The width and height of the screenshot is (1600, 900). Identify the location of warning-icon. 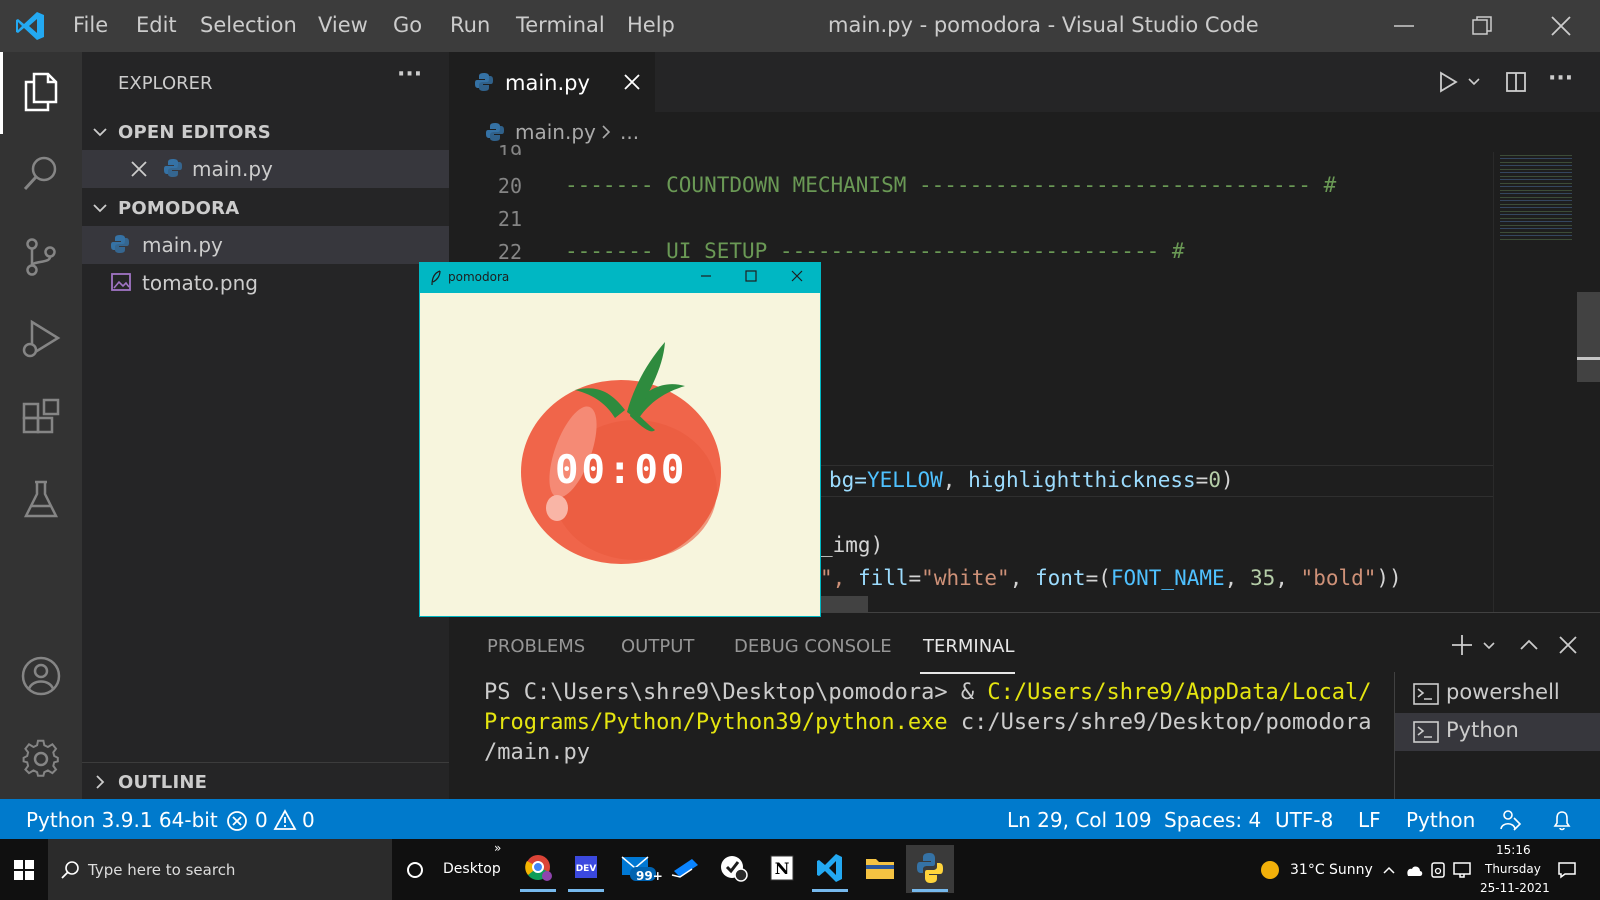
(285, 820).